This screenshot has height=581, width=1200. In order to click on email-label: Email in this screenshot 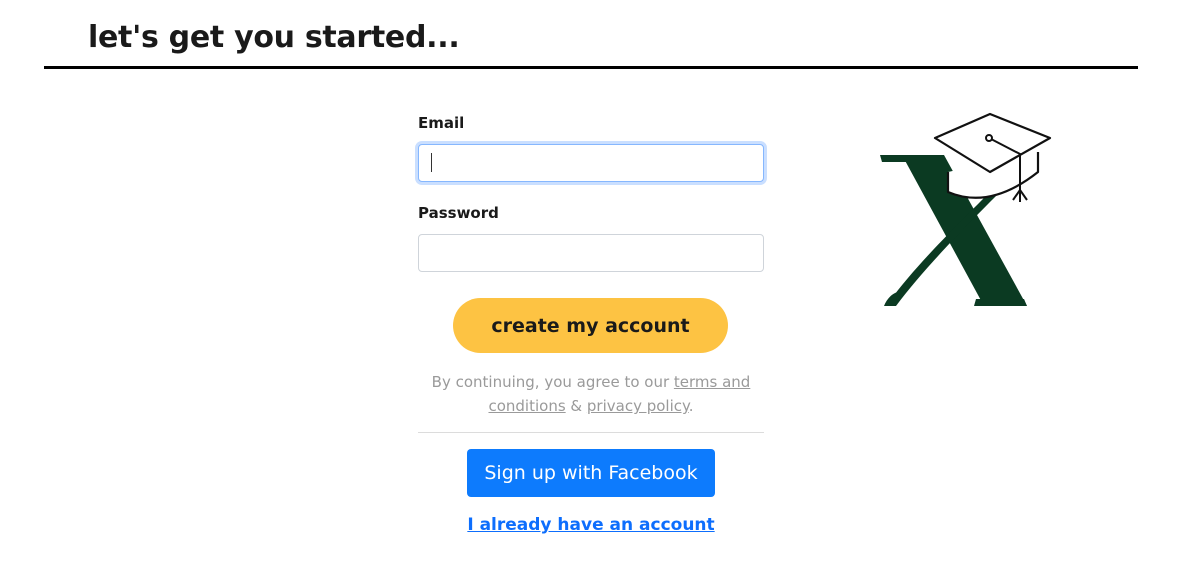, I will do `click(441, 123)`.